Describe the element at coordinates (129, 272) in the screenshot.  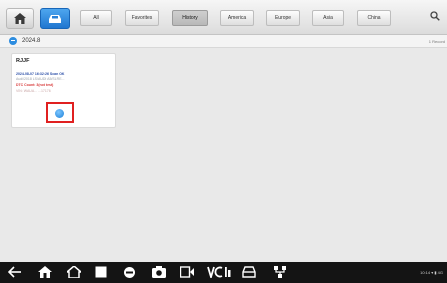
I see `browser-icon` at that location.